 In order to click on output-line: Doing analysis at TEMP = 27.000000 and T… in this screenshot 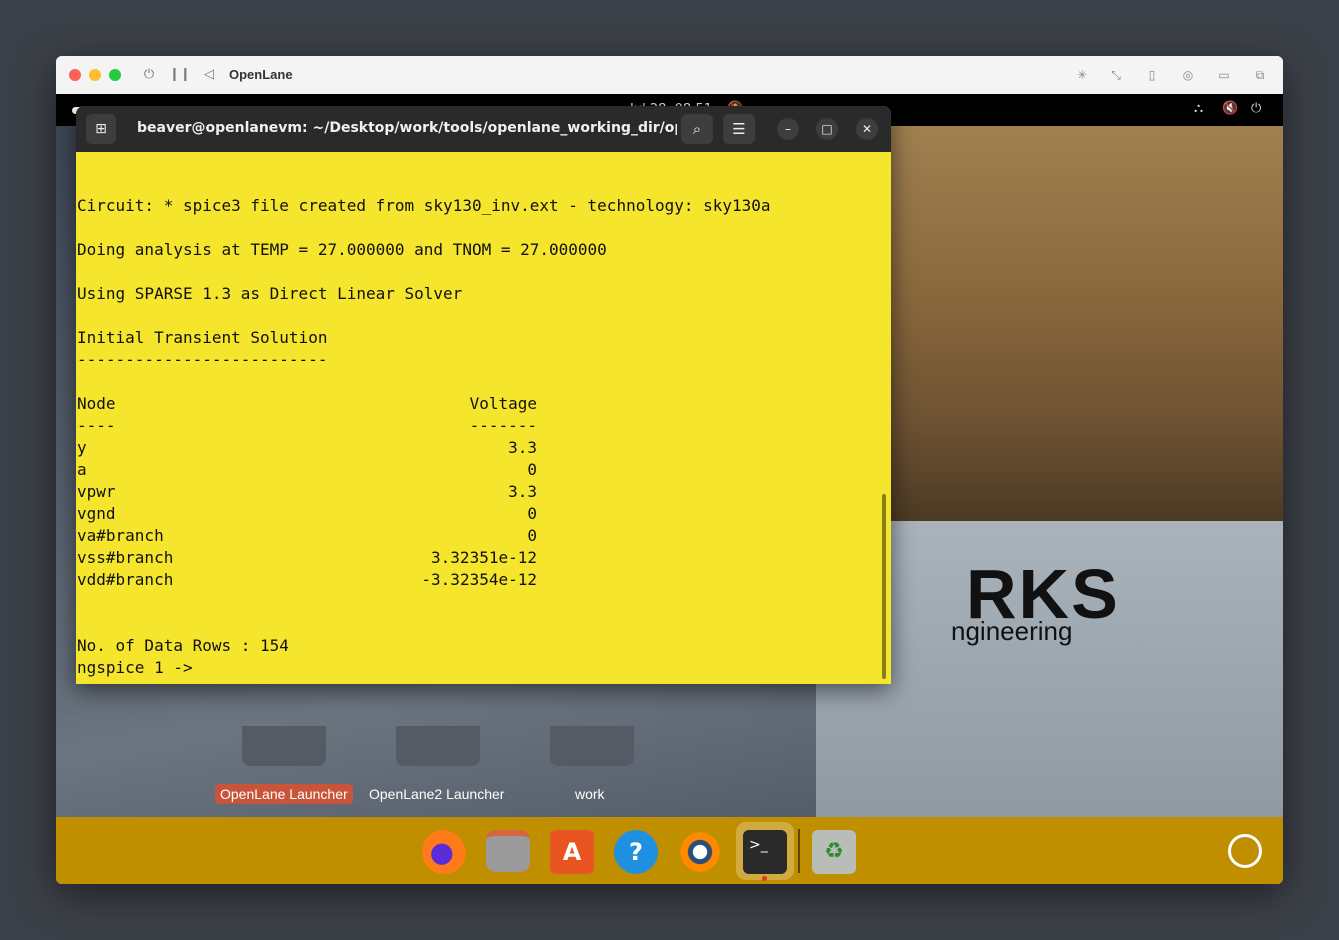, I will do `click(342, 249)`.